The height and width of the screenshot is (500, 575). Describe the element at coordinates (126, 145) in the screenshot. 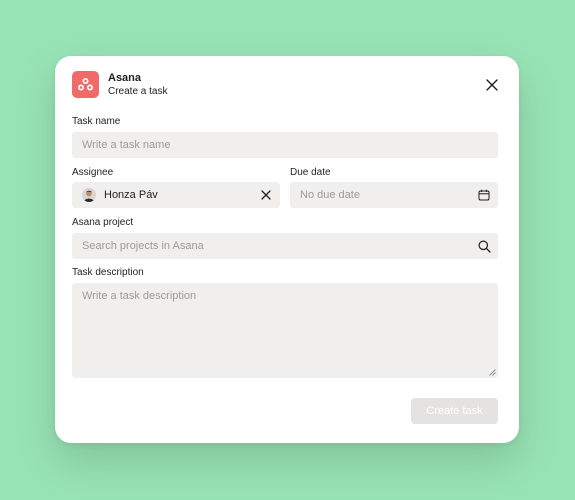

I see `task-name-placeholder: Write a task name` at that location.